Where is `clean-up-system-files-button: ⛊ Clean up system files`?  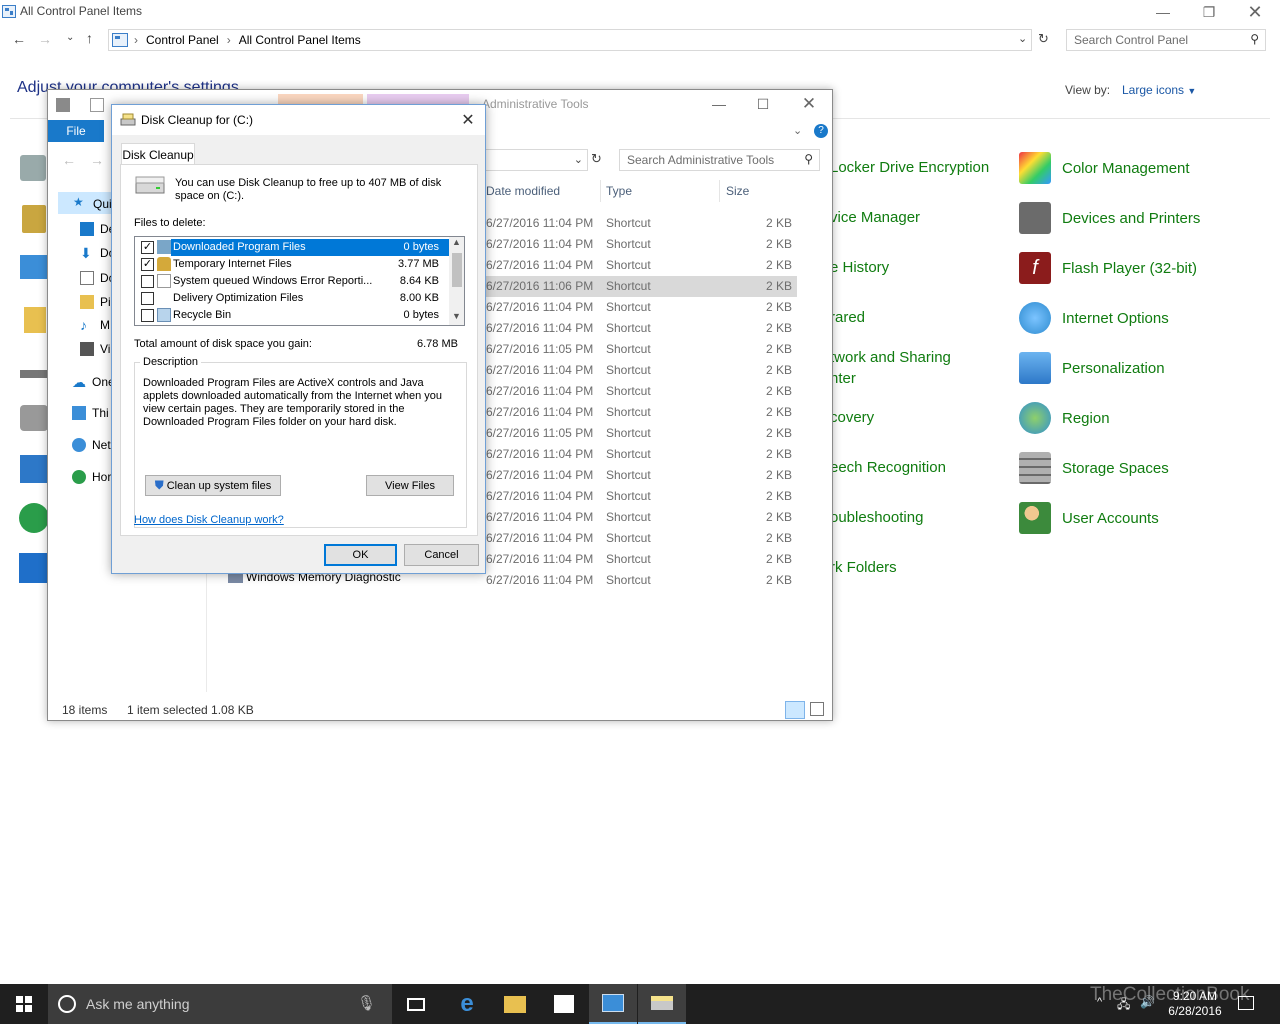
clean-up-system-files-button: ⛊ Clean up system files is located at coordinates (213, 485).